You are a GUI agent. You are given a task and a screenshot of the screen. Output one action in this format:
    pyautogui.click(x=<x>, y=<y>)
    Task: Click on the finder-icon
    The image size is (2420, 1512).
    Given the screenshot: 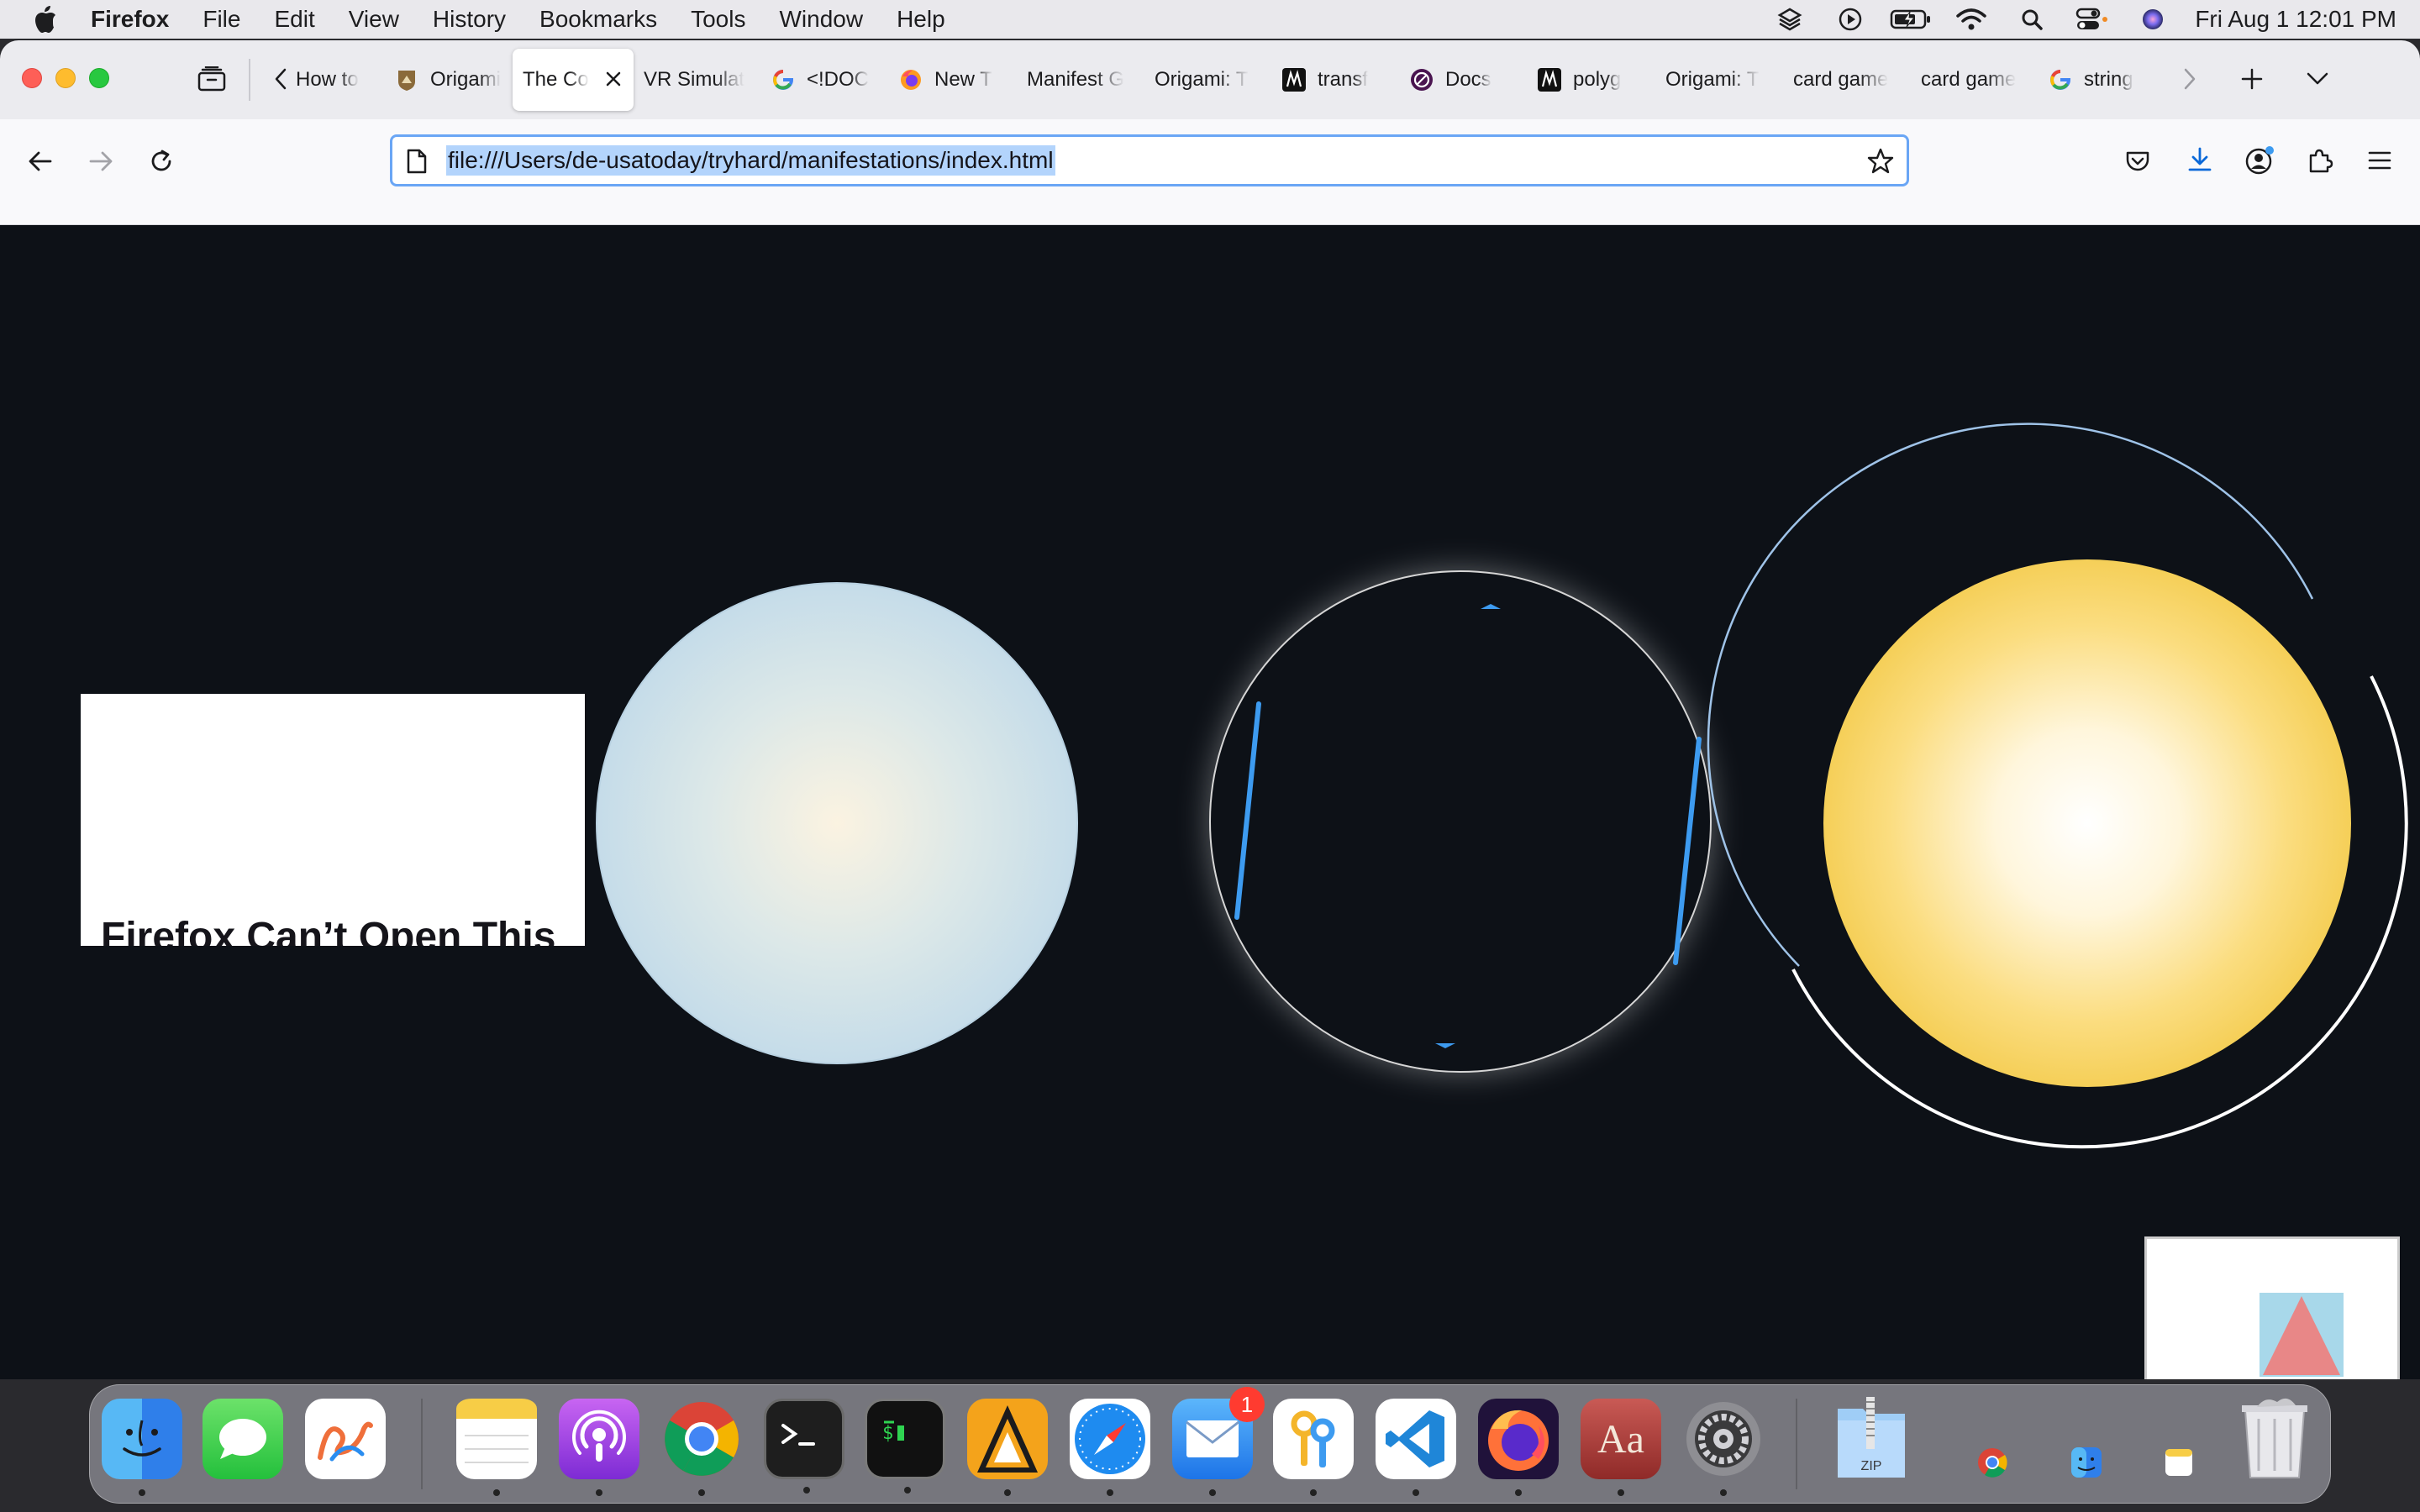 What is the action you would take?
    pyautogui.click(x=142, y=1447)
    